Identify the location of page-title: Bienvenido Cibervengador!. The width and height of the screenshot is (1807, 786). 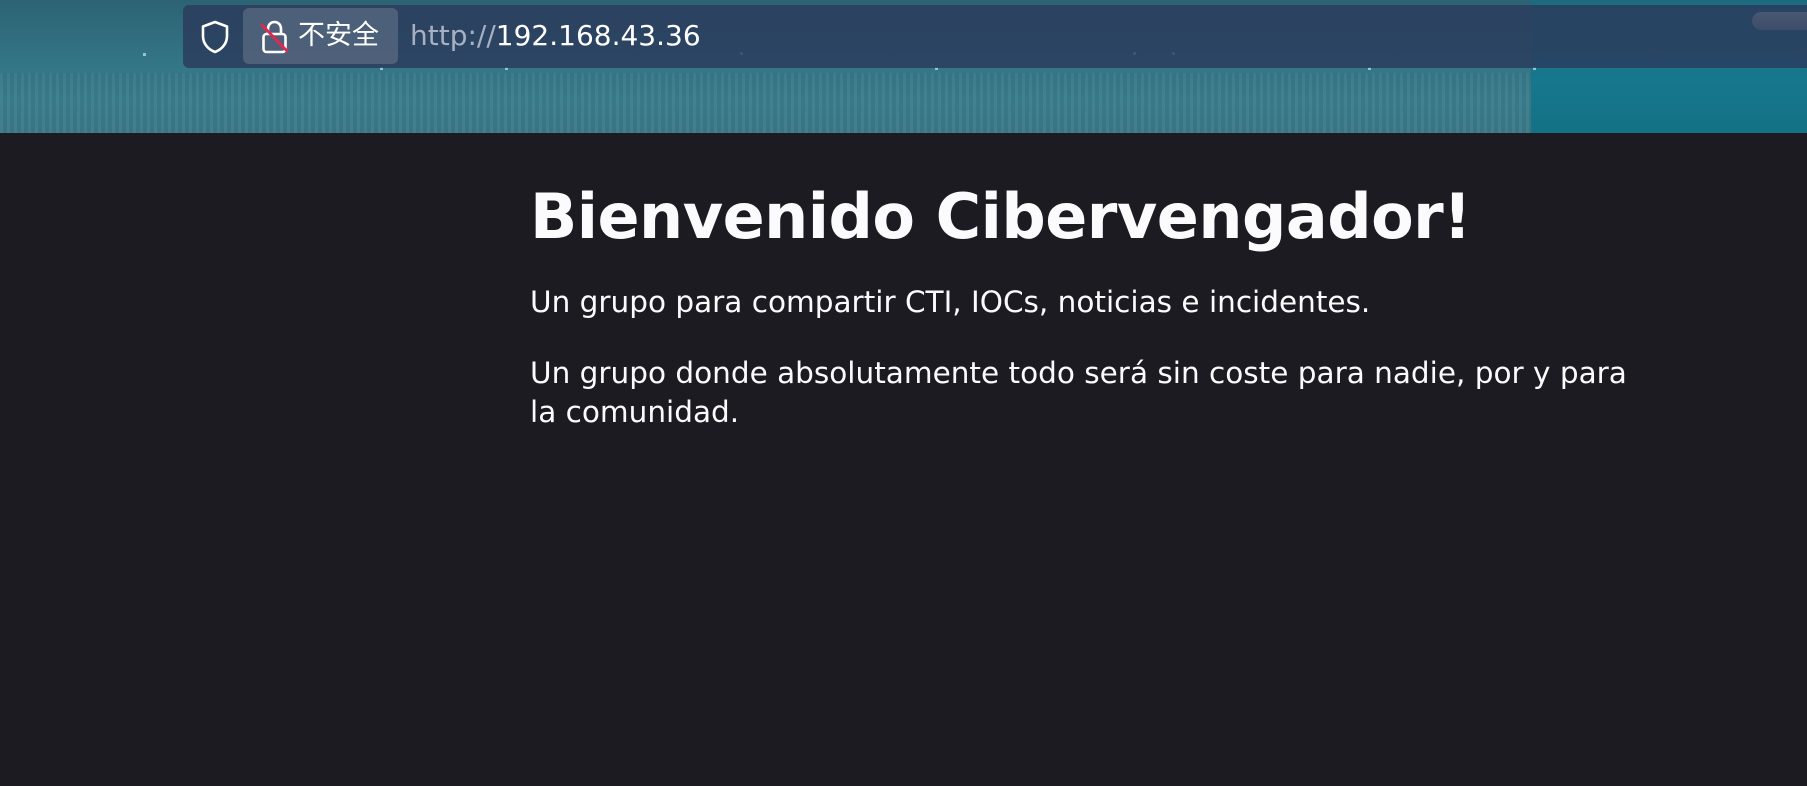
(1001, 216).